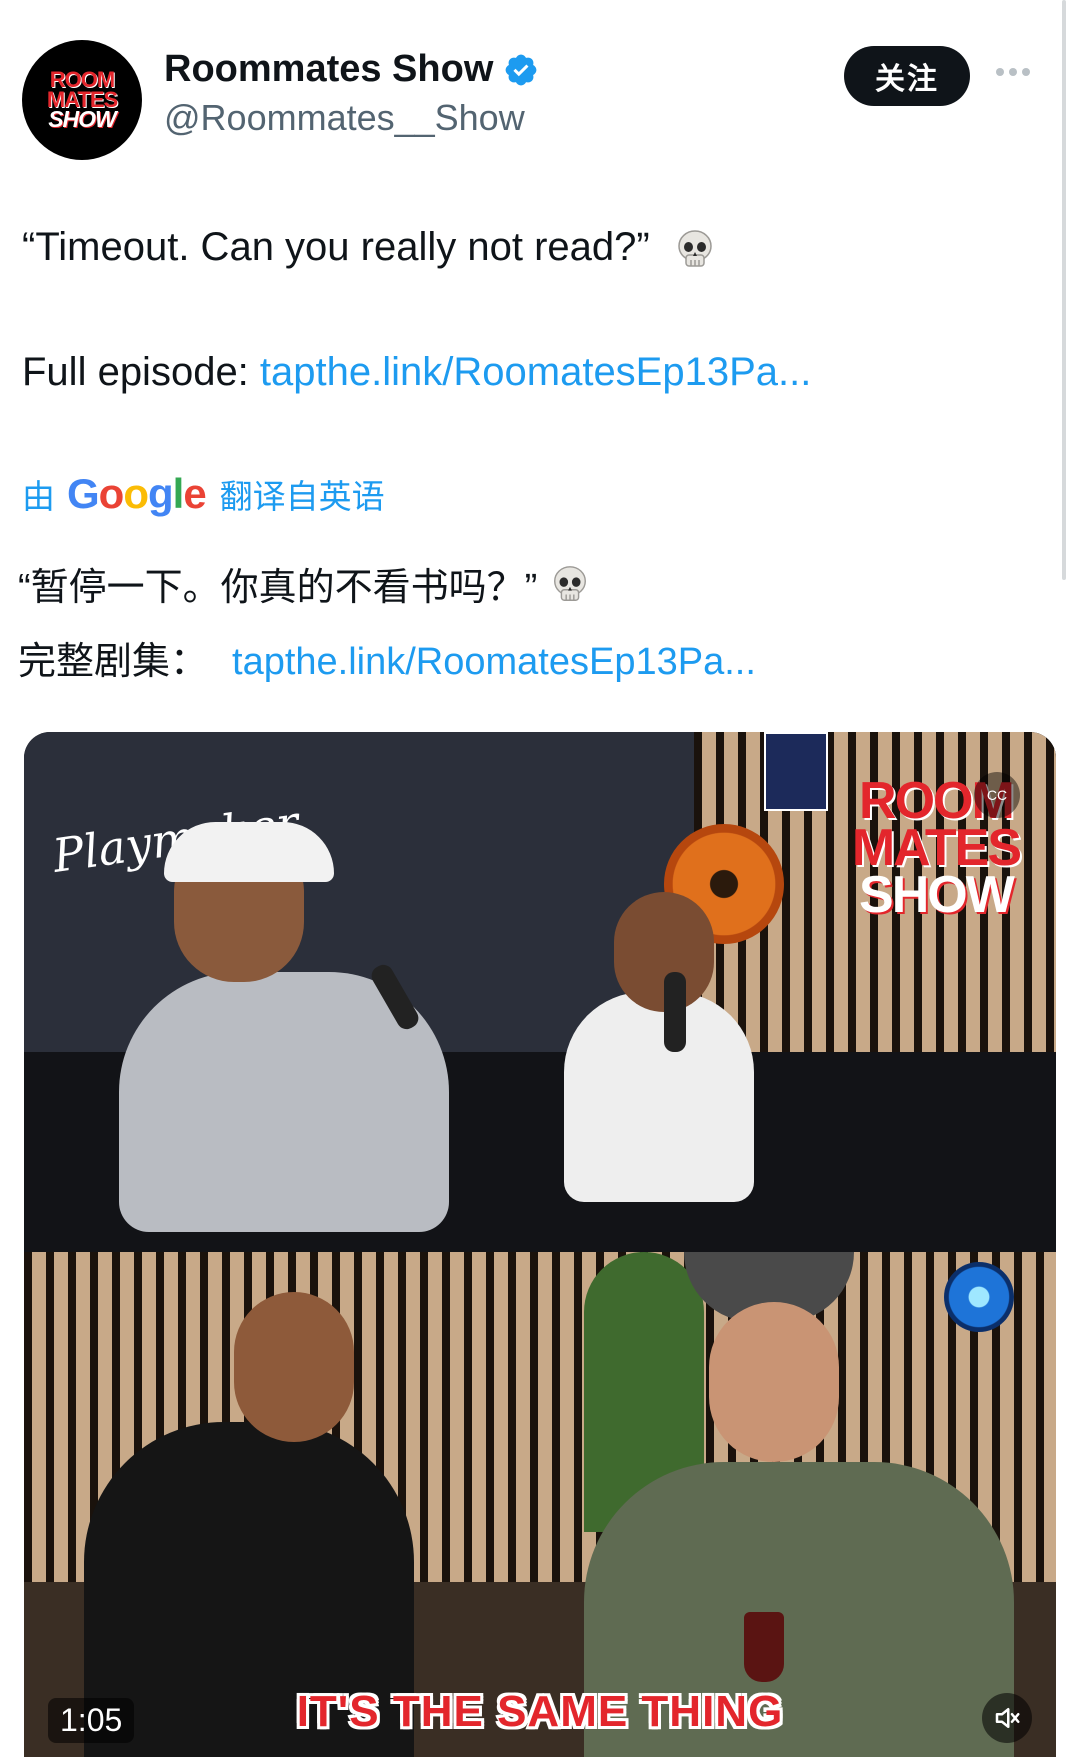  What do you see at coordinates (540, 1711) in the screenshot?
I see `video-caption: IT'S THE SAME THING` at bounding box center [540, 1711].